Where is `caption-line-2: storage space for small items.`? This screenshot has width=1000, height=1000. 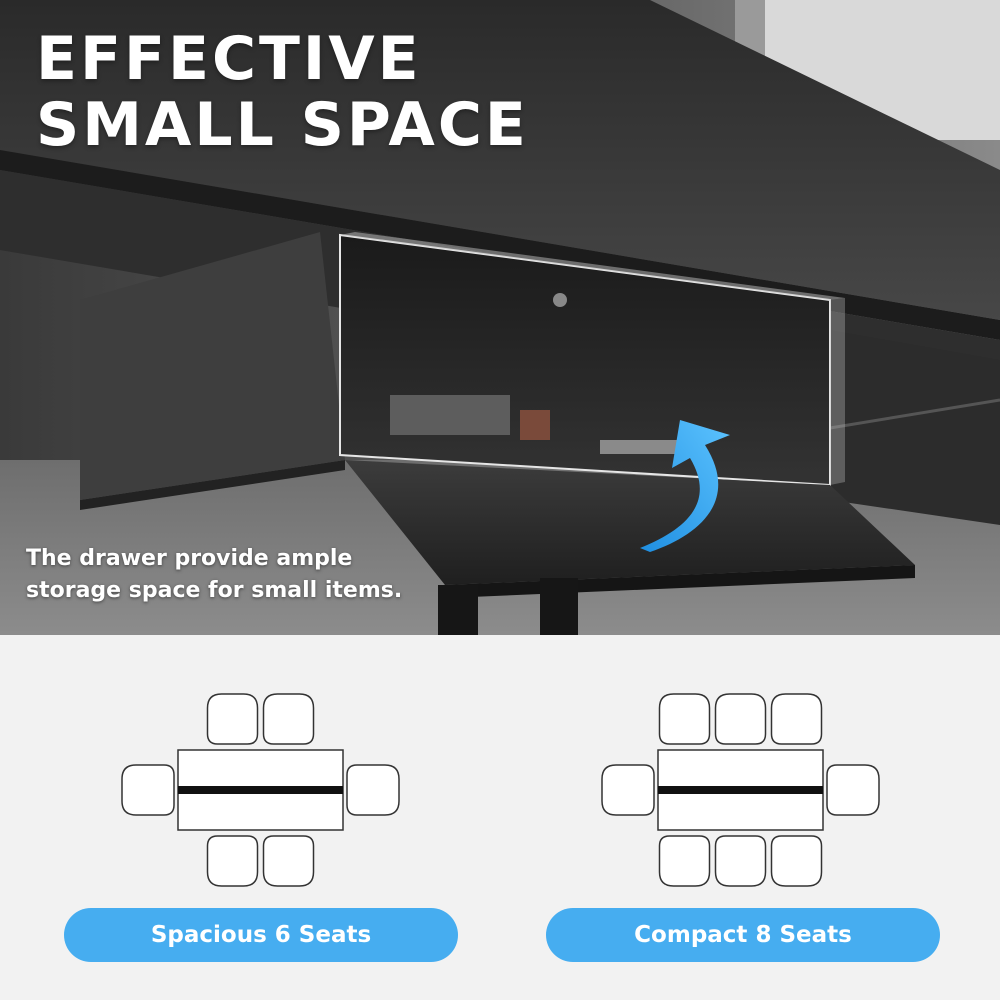 caption-line-2: storage space for small items. is located at coordinates (214, 590).